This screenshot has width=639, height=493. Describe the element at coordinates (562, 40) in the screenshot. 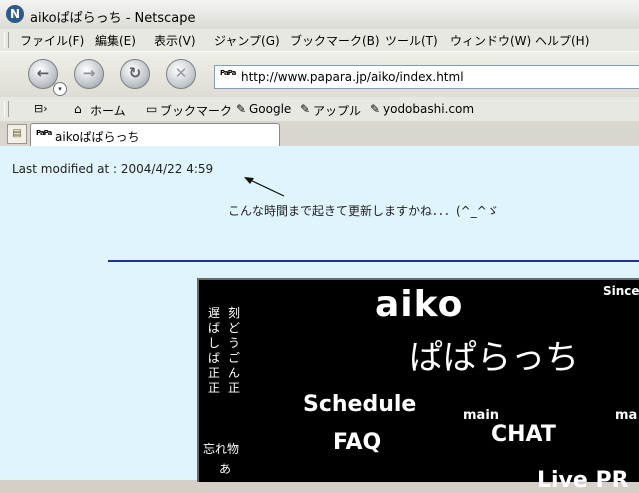

I see `menu-help: ヘルプ(H)` at that location.